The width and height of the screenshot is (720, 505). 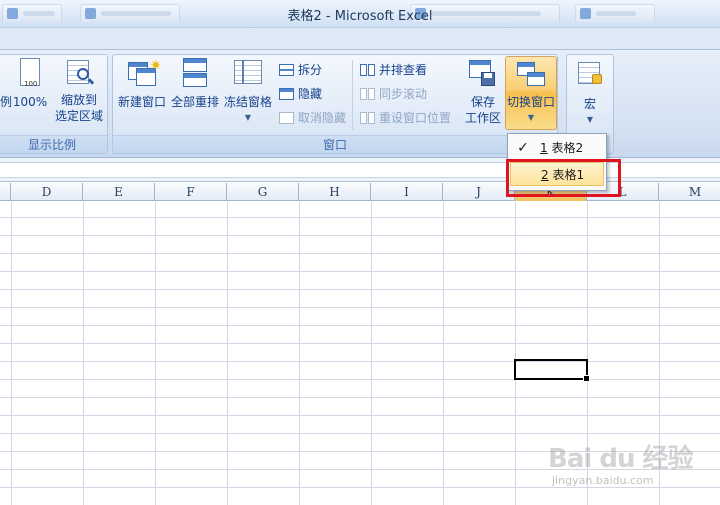 What do you see at coordinates (248, 92) in the screenshot?
I see `freeze-panes-button: 冻结窗格 ▼` at bounding box center [248, 92].